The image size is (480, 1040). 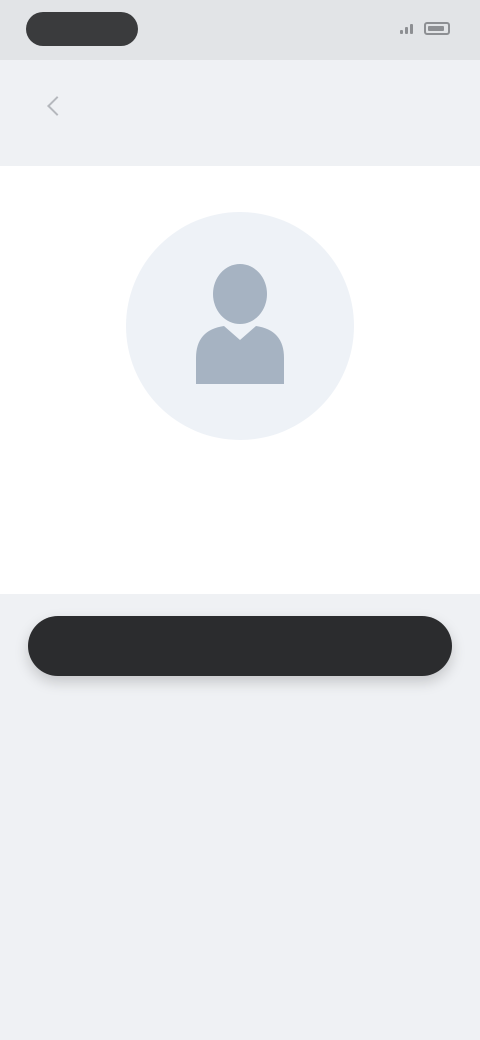 I want to click on status-icons, so click(x=420, y=28).